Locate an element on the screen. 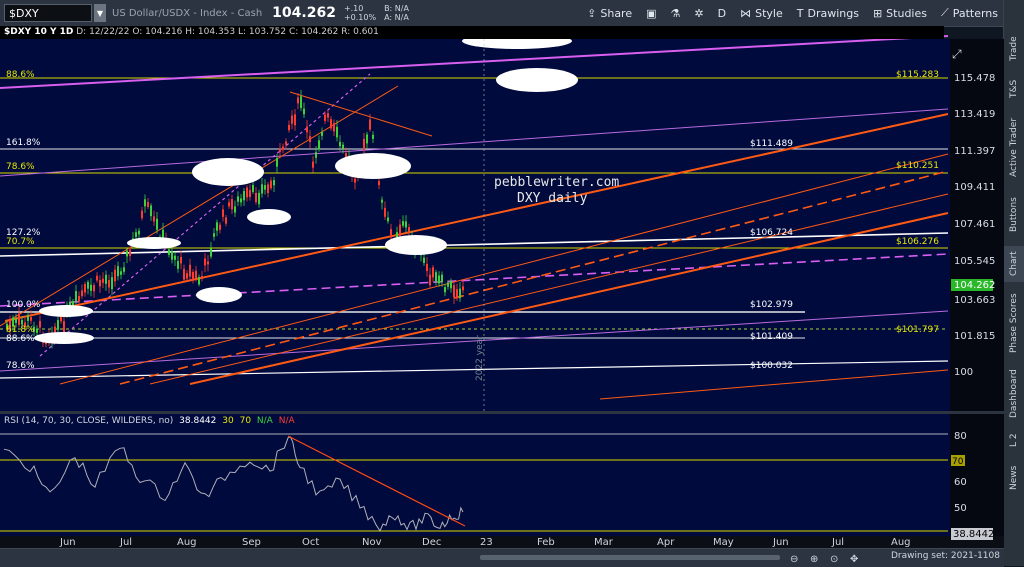 Image resolution: width=1024 pixels, height=567 pixels. rsi-level-tag-text: 70 is located at coordinates (958, 462).